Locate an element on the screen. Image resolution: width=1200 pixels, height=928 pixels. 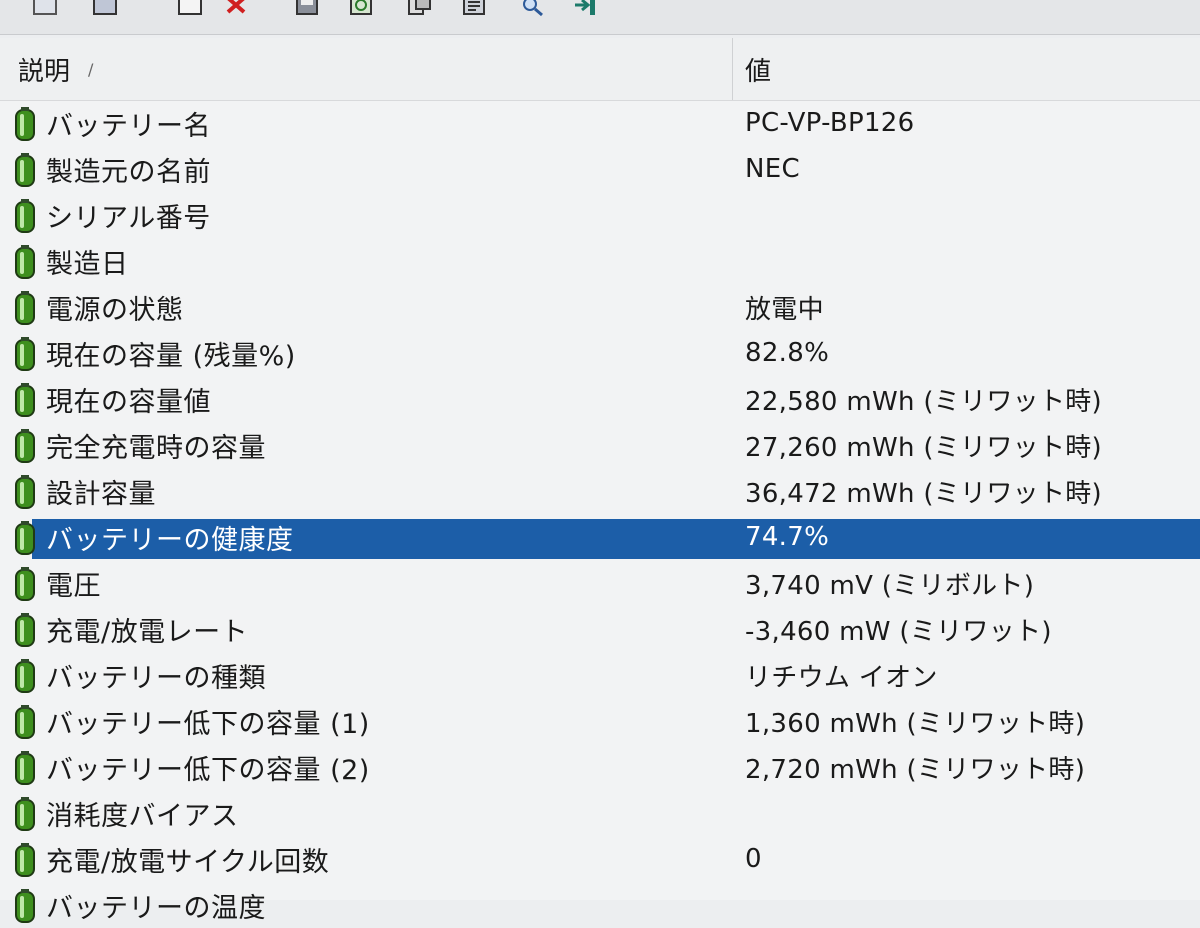
item-label: バッテリーの健康度 is located at coordinates (170, 540).